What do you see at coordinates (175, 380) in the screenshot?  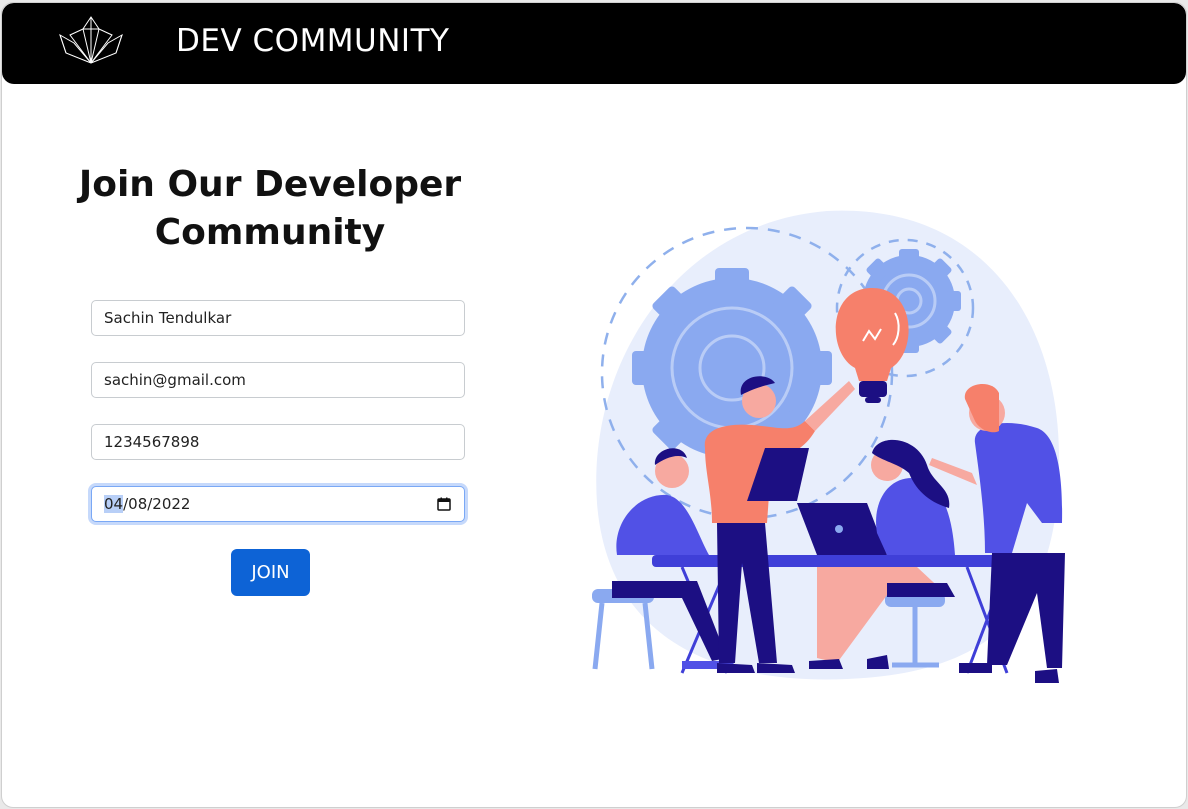 I see `email-value: sachin@gmail.com` at bounding box center [175, 380].